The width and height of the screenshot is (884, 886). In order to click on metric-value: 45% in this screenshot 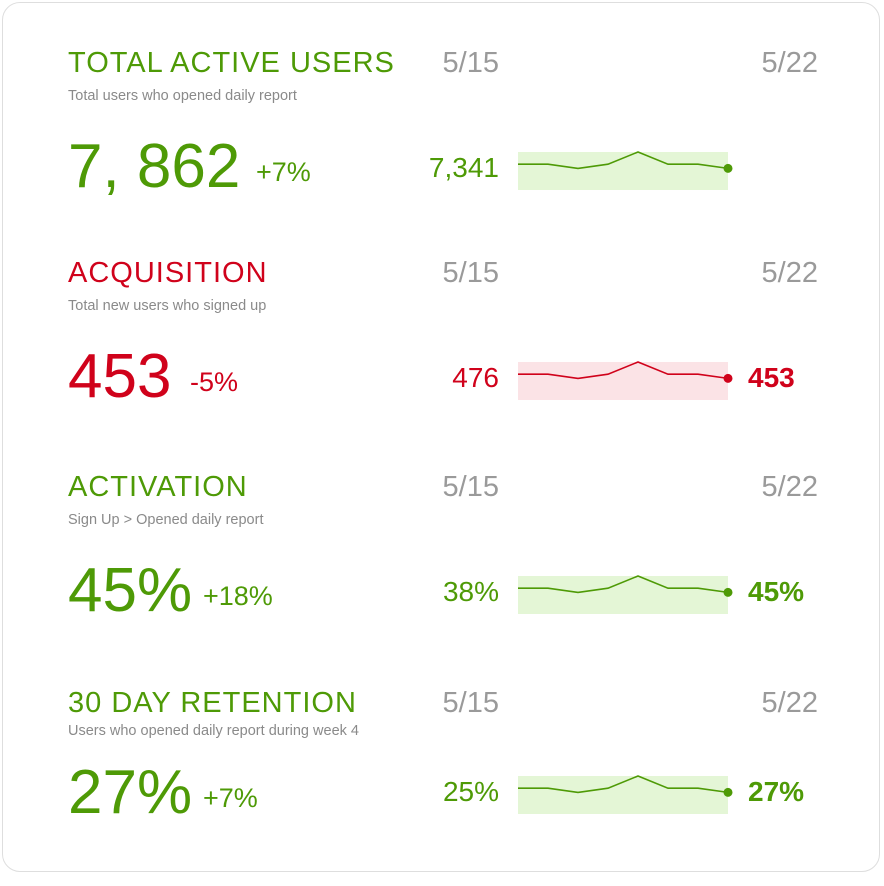, I will do `click(130, 590)`.